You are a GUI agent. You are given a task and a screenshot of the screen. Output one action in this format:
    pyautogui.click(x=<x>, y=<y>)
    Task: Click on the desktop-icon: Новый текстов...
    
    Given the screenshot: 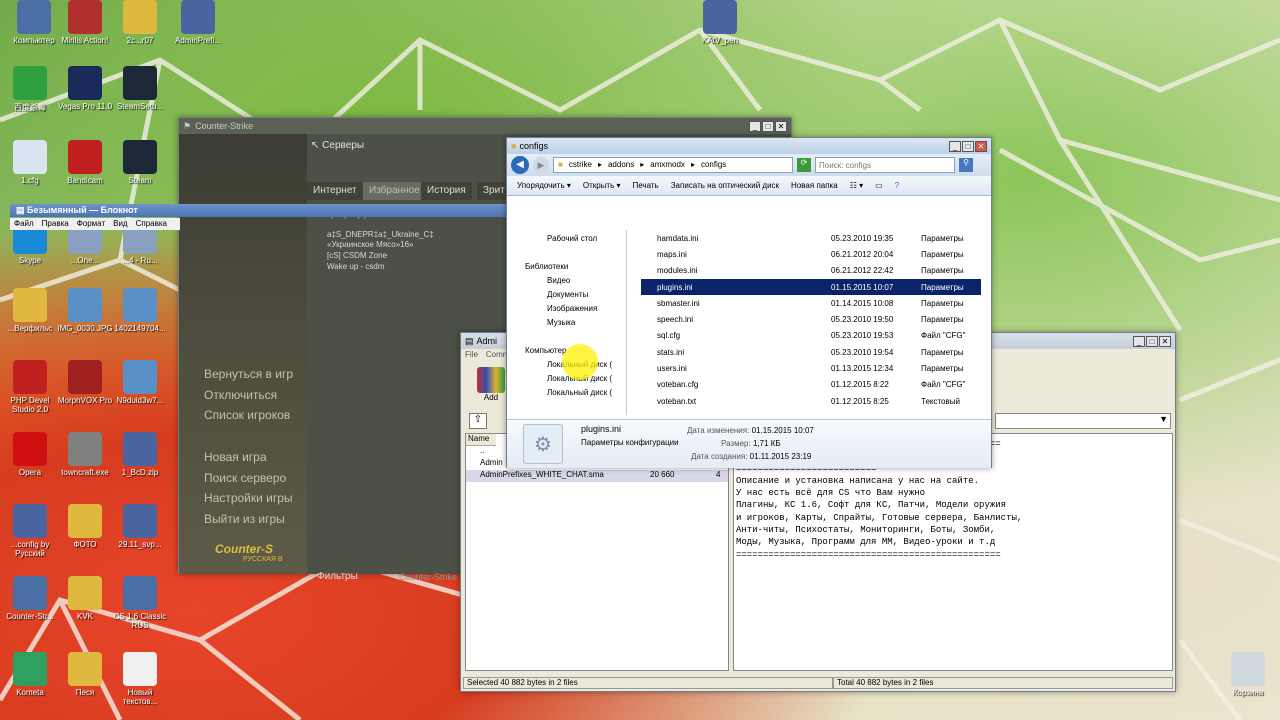 What is the action you would take?
    pyautogui.click(x=140, y=679)
    